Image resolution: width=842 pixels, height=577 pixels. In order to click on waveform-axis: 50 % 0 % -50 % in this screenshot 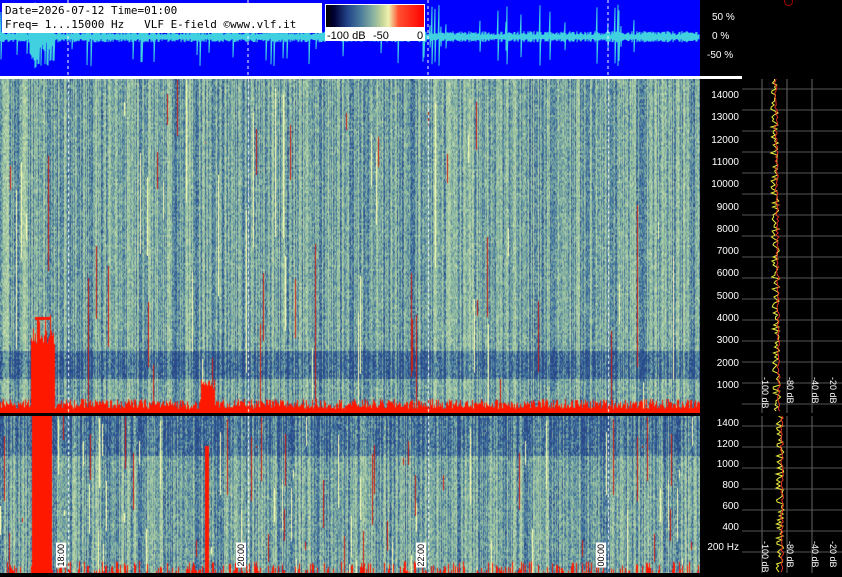, I will do `click(771, 38)`.